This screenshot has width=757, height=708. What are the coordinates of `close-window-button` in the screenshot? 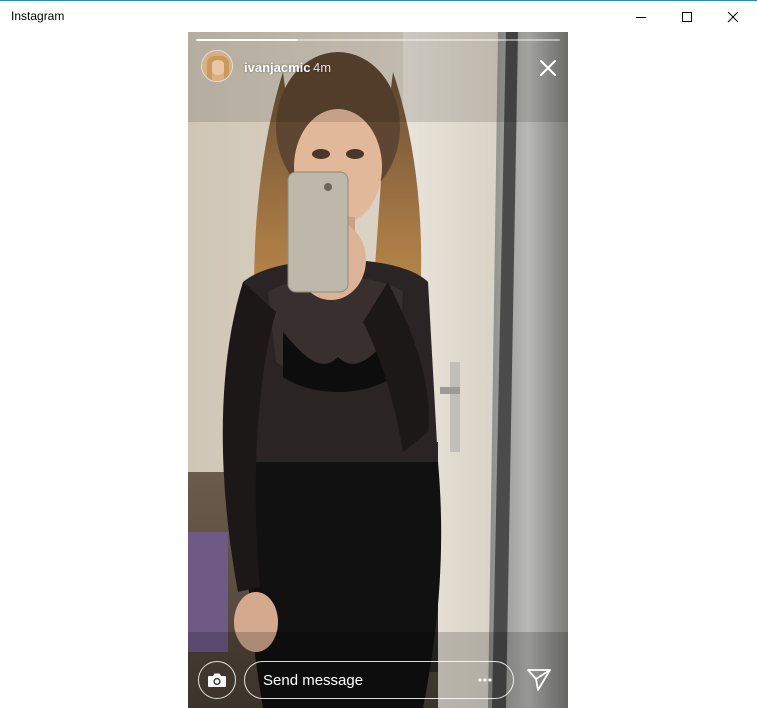 It's located at (733, 16).